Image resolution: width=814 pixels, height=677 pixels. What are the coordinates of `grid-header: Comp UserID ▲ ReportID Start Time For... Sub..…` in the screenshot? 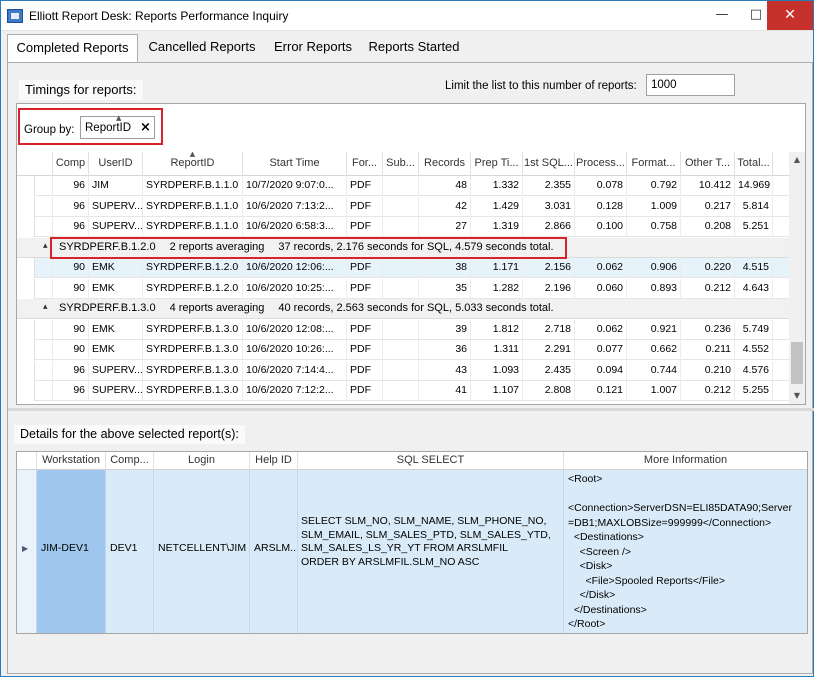 It's located at (403, 164).